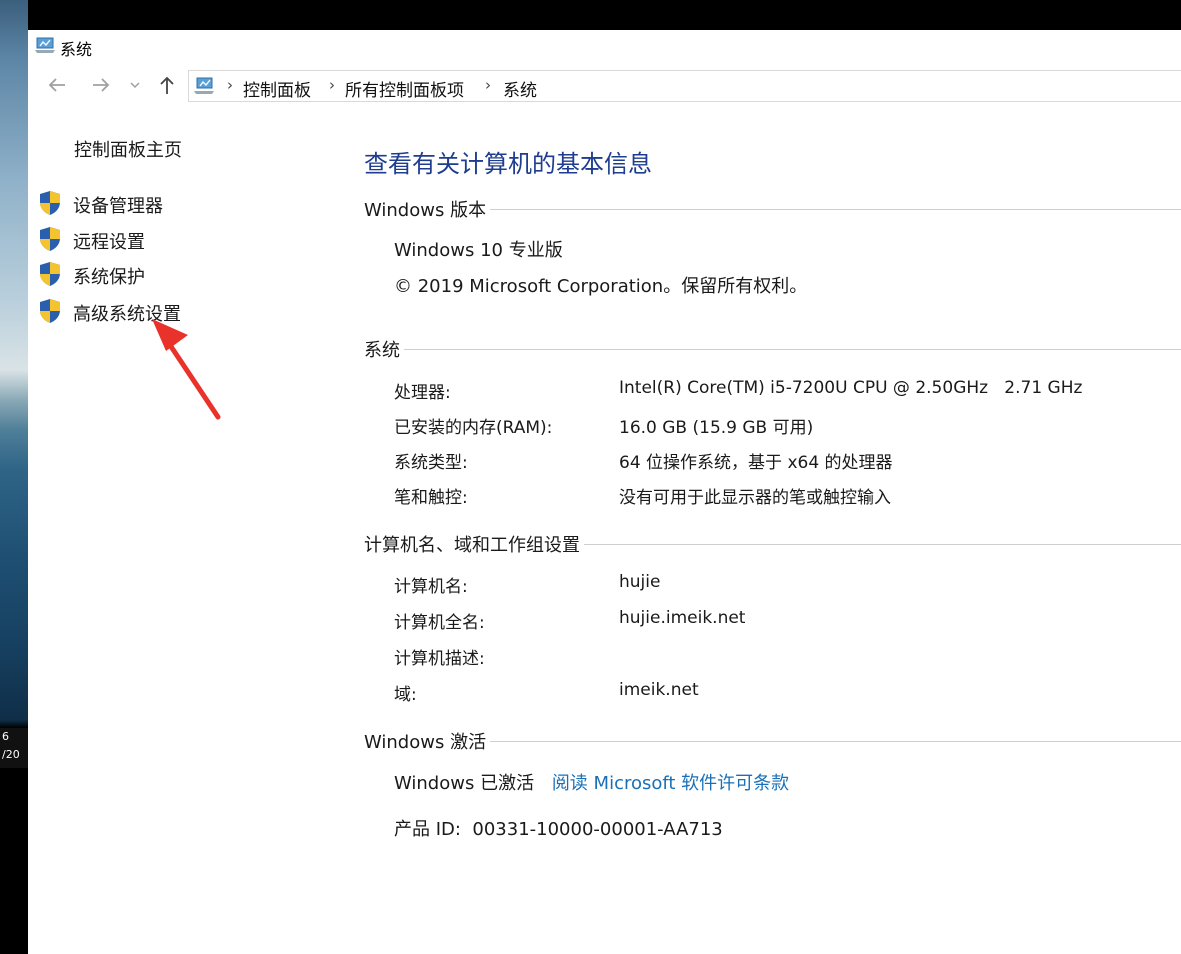 This screenshot has width=1181, height=954. I want to click on pen-touch-value: 没有可用于此显示器的笔或触控输入, so click(755, 498).